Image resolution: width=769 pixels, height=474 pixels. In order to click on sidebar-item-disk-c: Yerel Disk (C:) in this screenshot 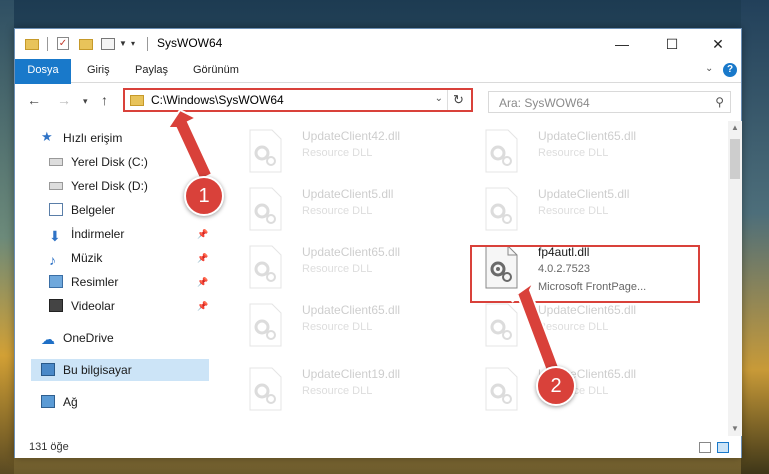, I will do `click(129, 162)`.